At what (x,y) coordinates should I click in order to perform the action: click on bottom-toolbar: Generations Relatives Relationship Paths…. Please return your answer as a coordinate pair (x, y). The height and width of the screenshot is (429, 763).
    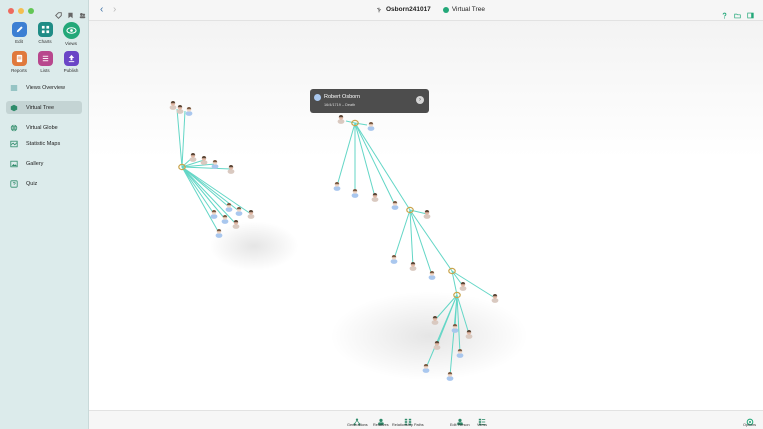
    Looking at the image, I should click on (426, 419).